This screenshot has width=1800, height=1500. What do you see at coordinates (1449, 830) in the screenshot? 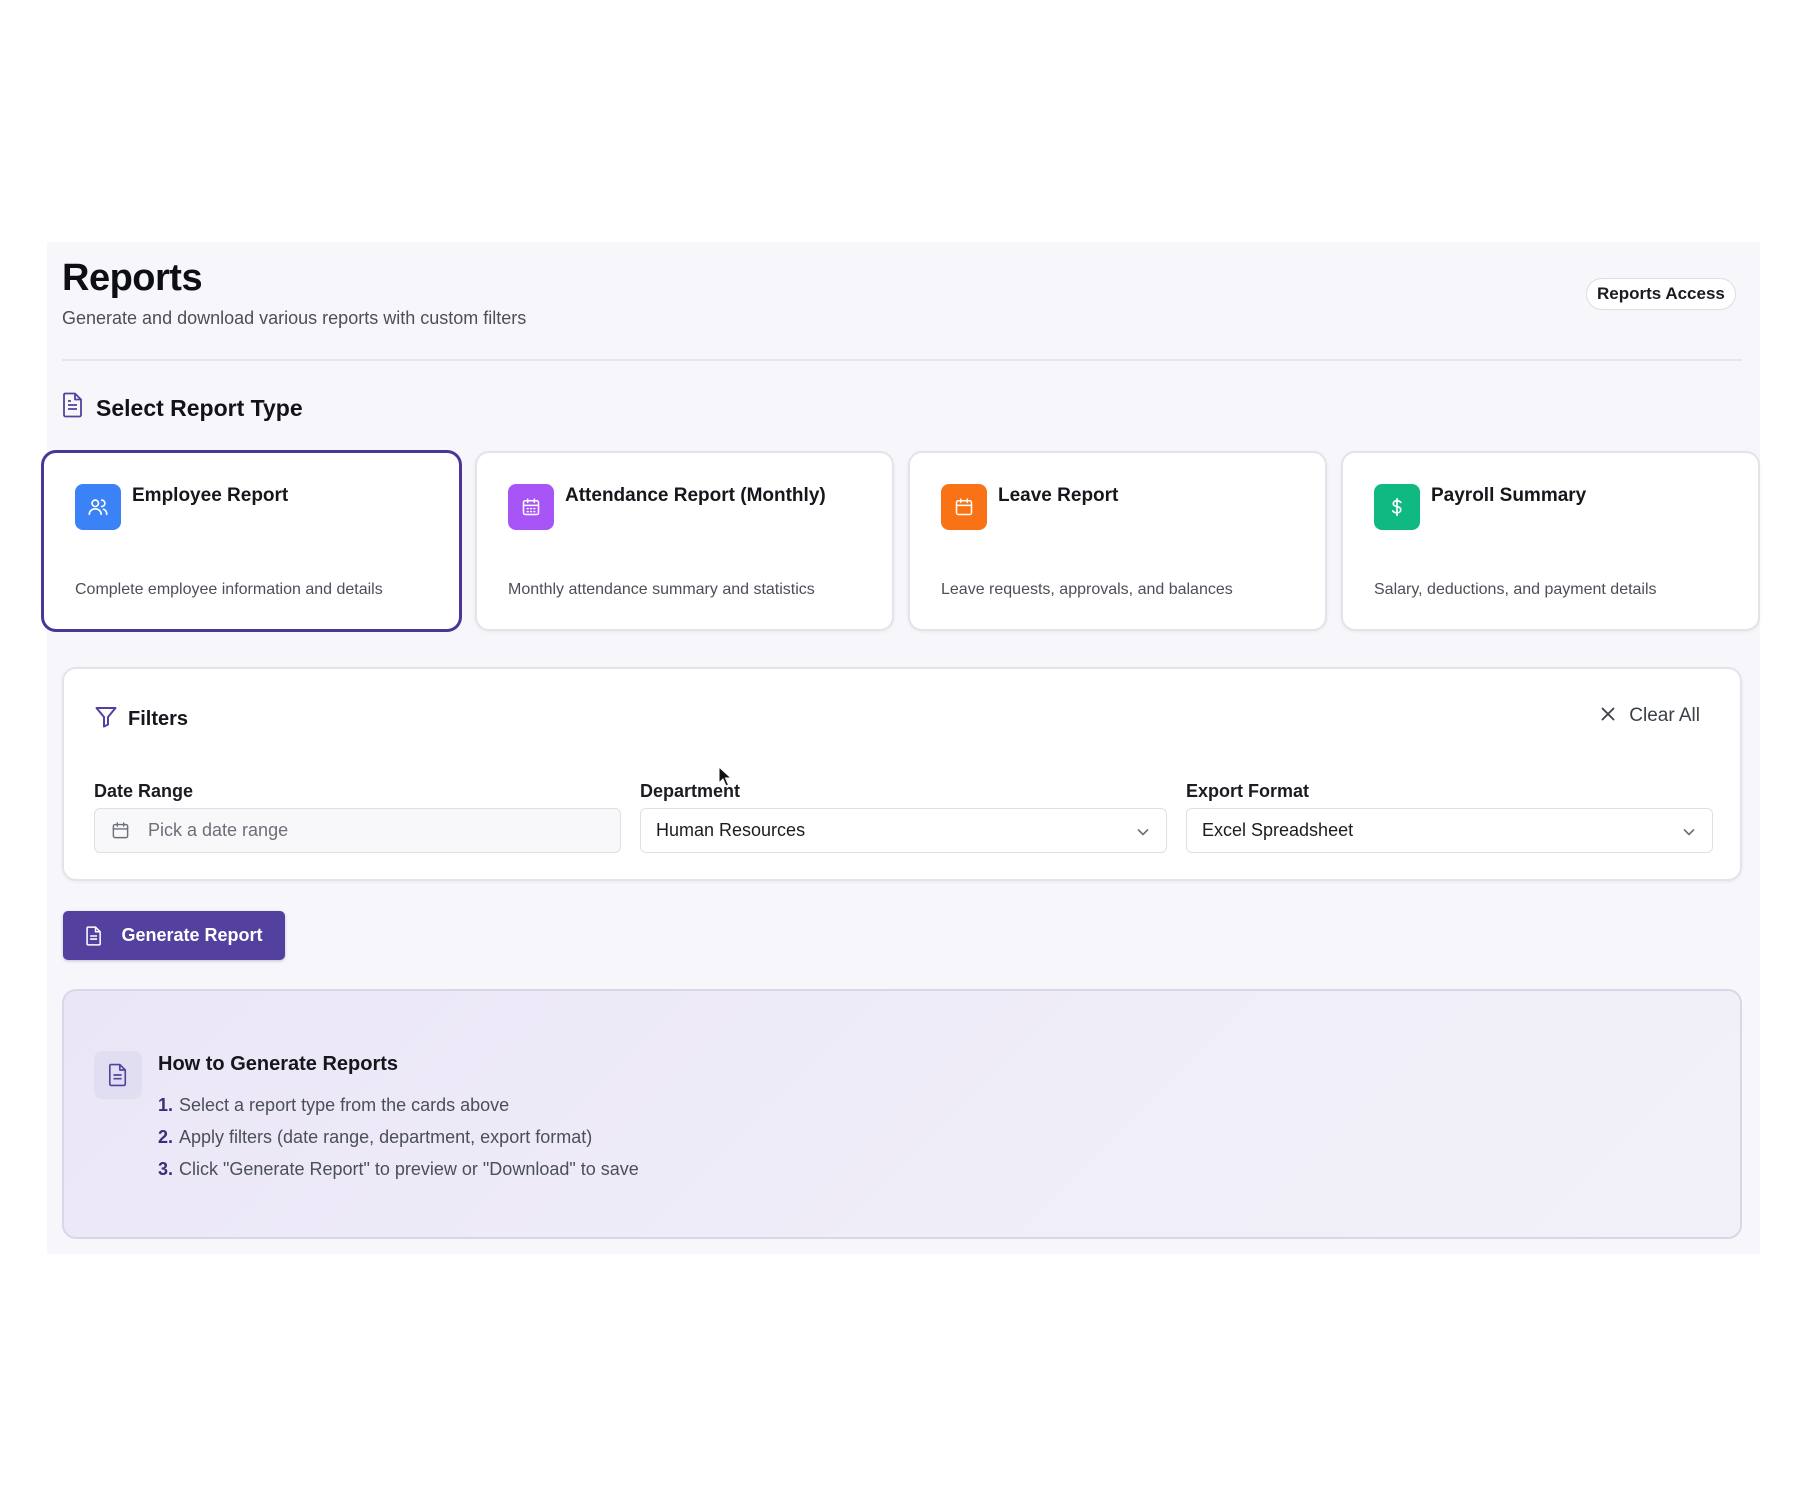
I see `export-format-select: Excel Spreadsheet` at bounding box center [1449, 830].